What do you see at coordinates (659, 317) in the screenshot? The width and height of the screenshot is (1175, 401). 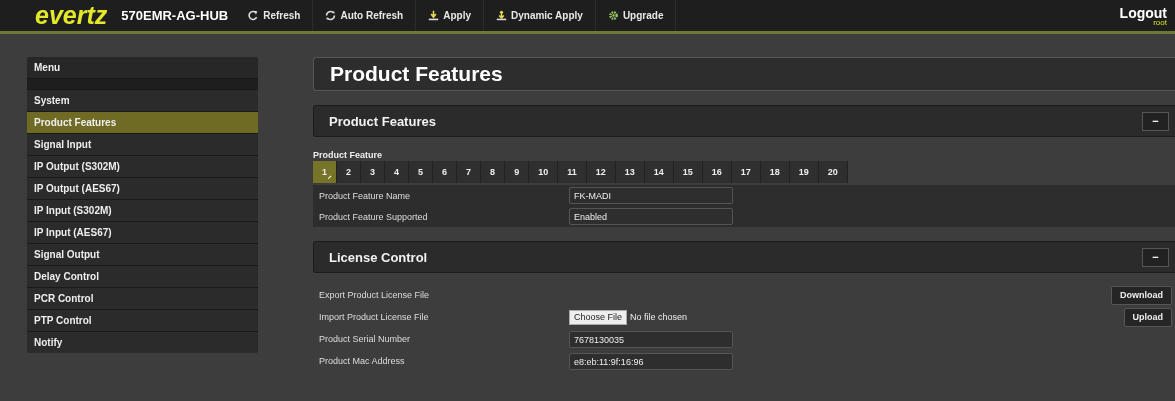 I see `file-status: No file chosen` at bounding box center [659, 317].